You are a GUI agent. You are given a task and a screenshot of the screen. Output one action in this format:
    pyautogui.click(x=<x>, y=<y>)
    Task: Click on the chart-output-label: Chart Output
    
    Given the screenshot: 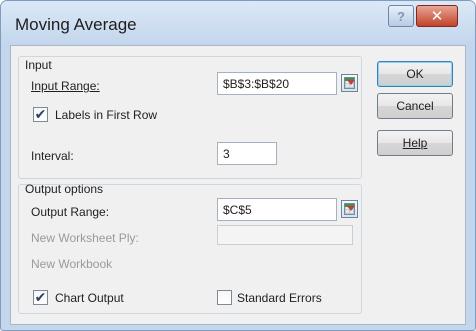 What is the action you would take?
    pyautogui.click(x=89, y=298)
    